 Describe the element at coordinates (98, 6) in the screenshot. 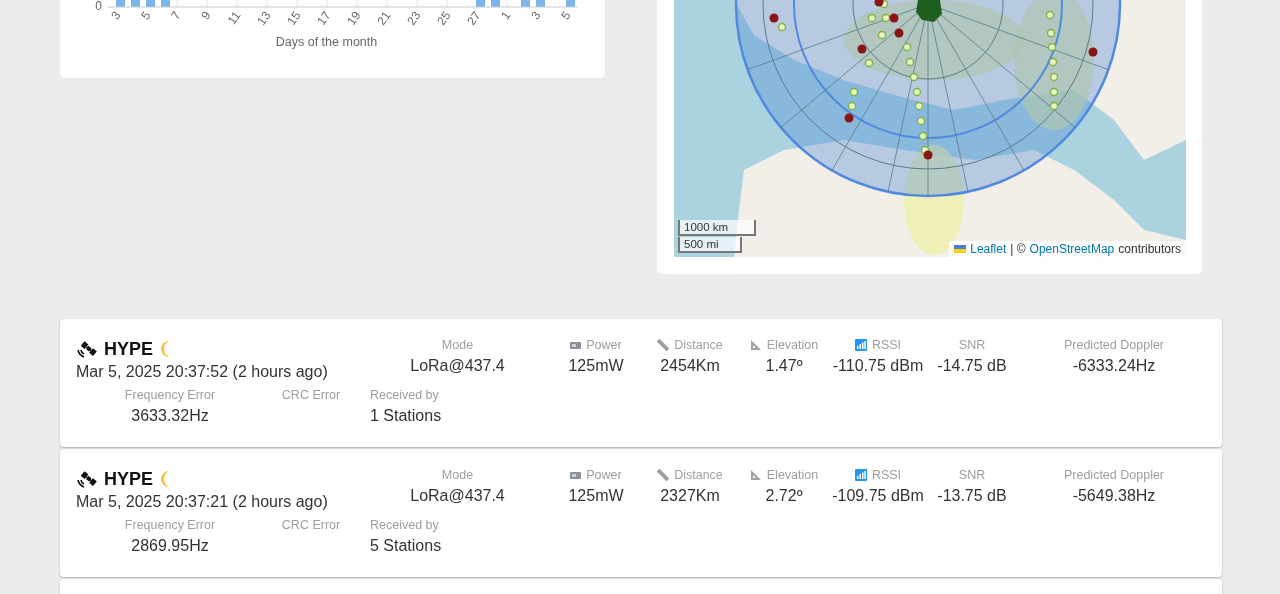

I see `axis-tick-label: 0` at that location.